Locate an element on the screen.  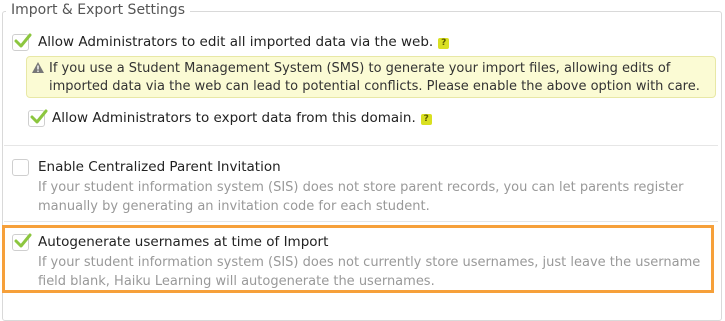
warning-icon is located at coordinates (38, 67).